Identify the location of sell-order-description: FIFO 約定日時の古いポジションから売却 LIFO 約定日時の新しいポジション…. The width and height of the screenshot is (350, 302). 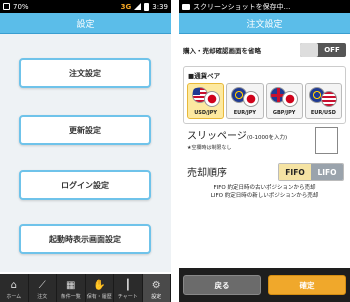
(264, 192).